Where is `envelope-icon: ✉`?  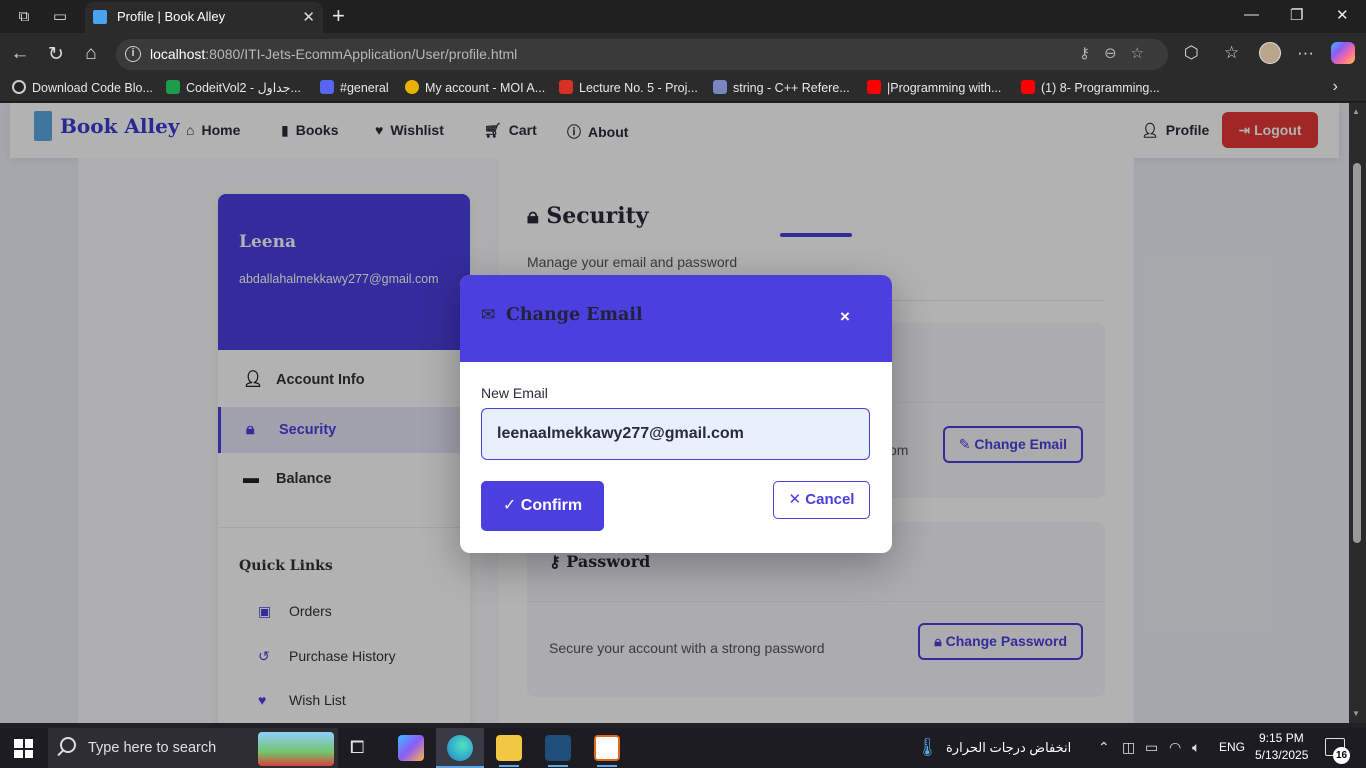
envelope-icon: ✉ is located at coordinates (488, 314).